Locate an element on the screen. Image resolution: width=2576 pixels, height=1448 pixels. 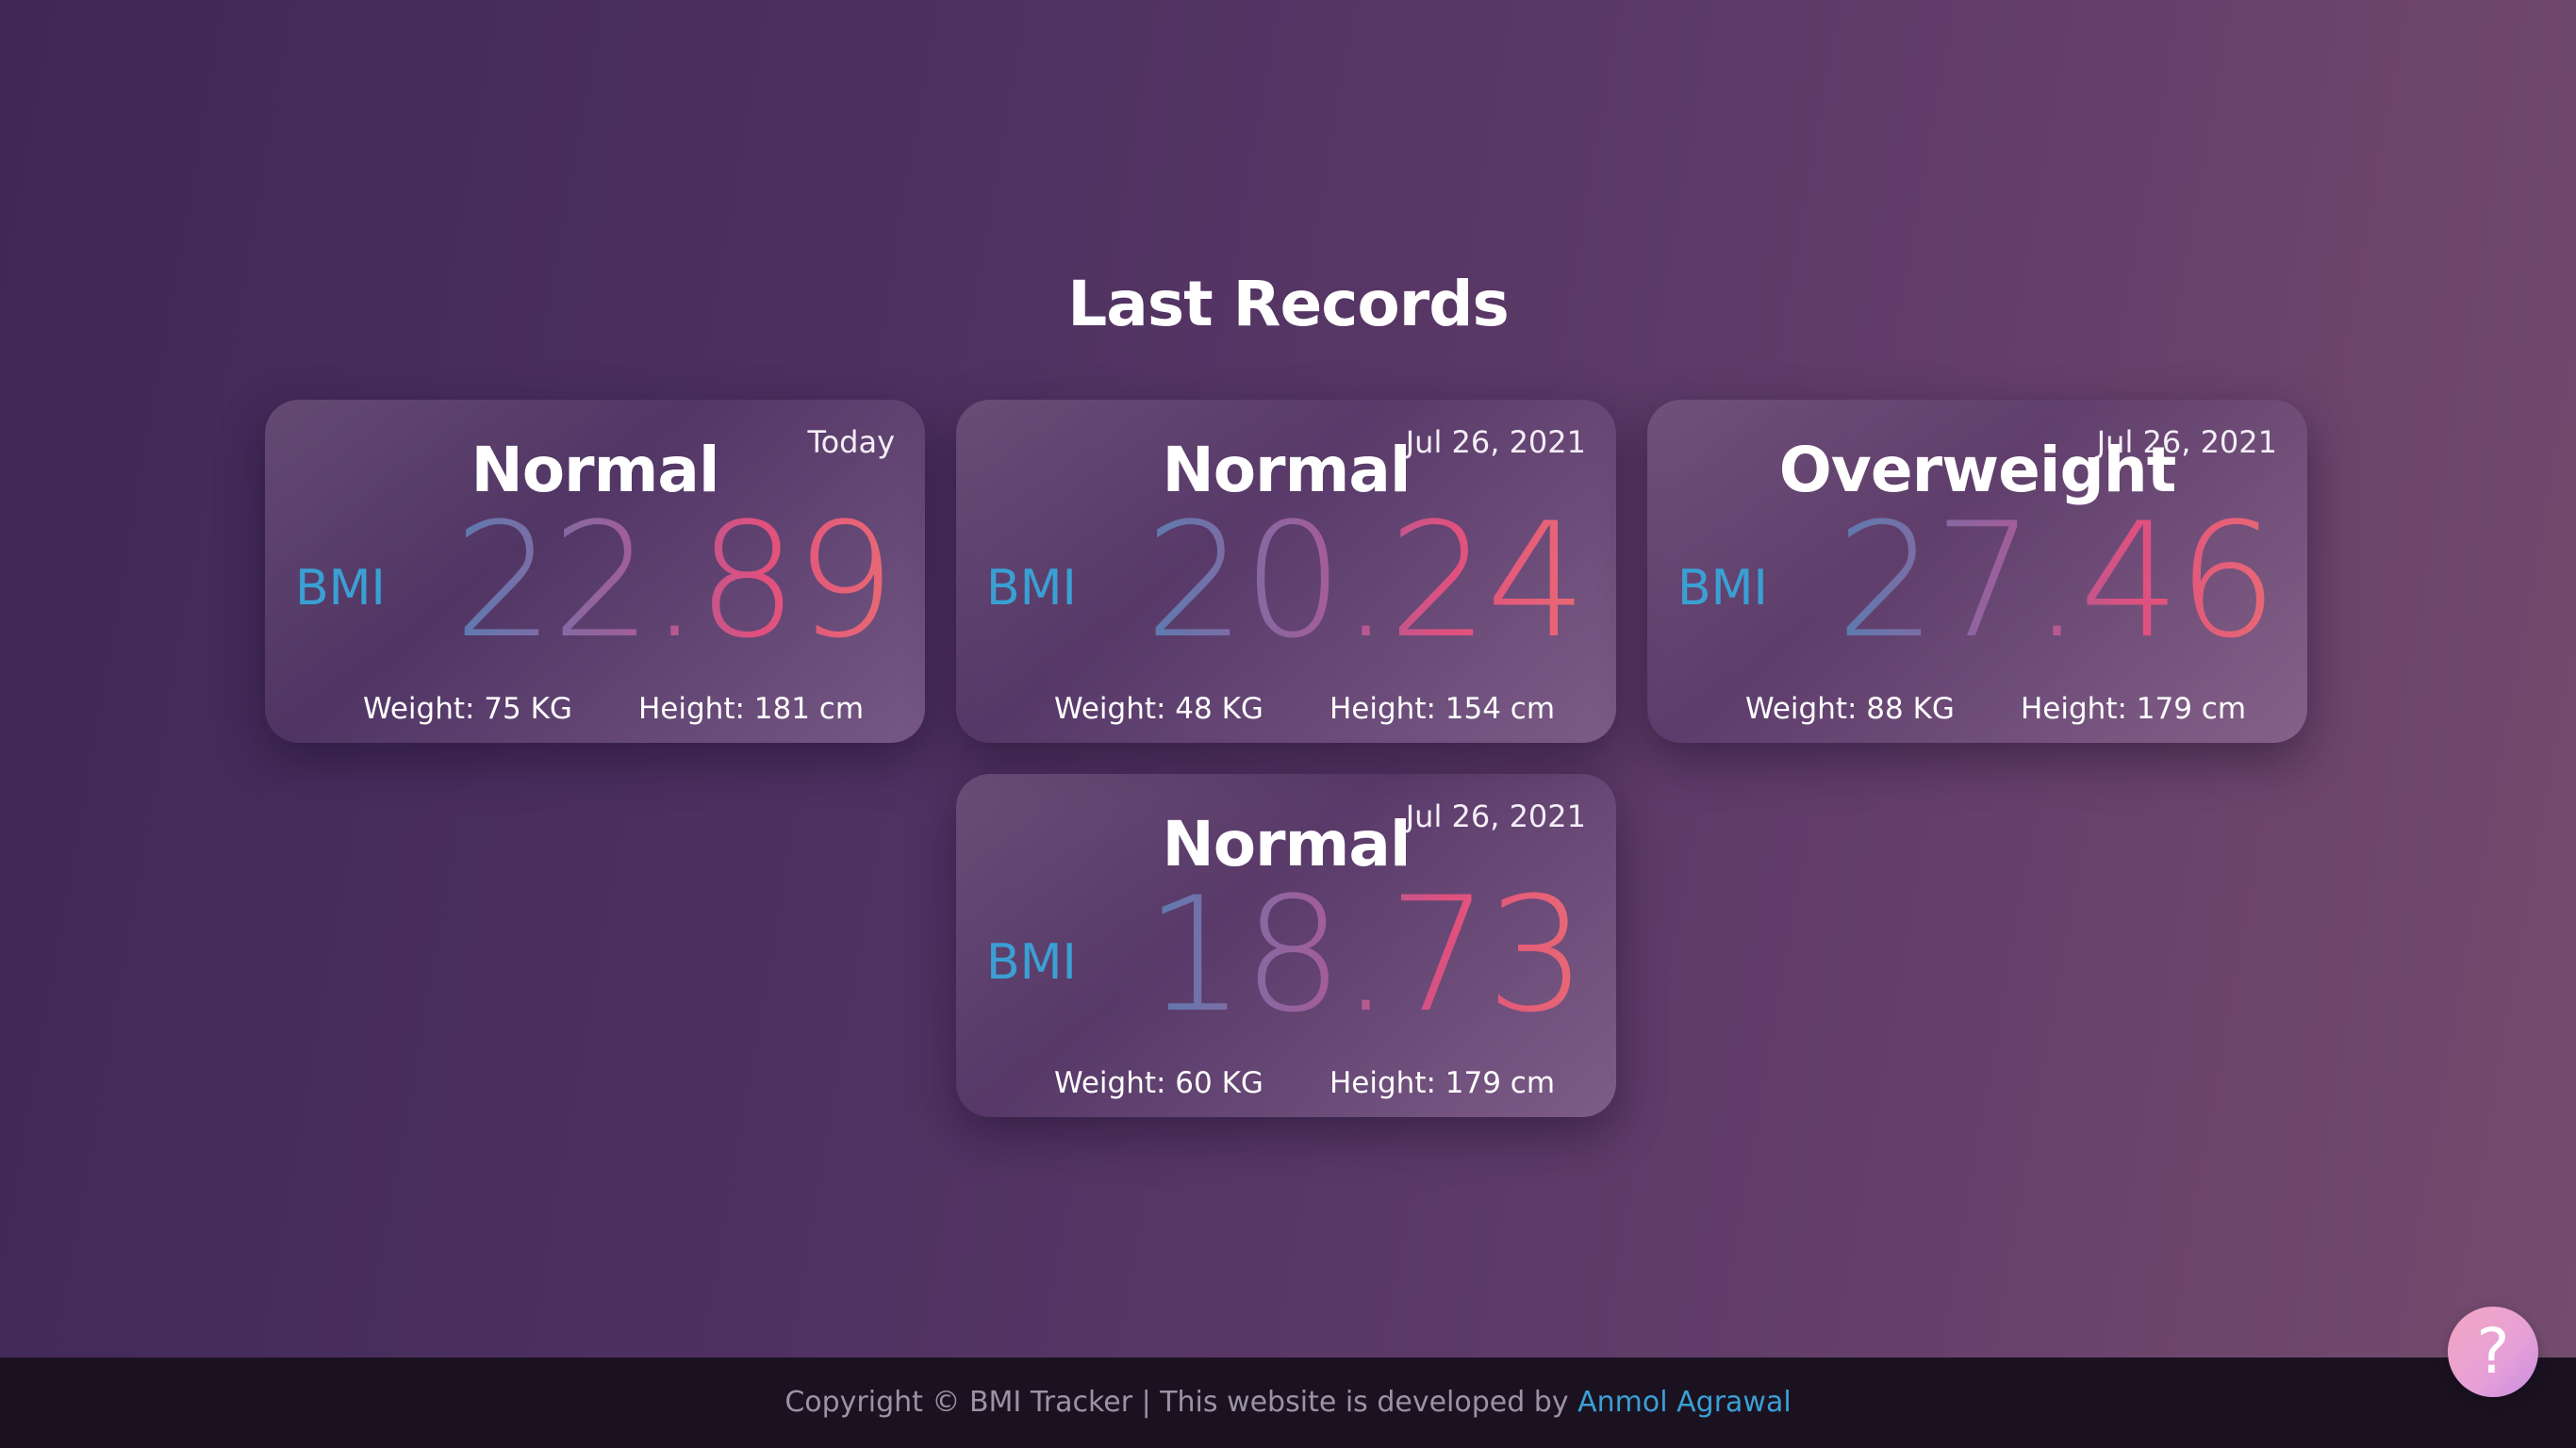
bmi-value: 27.46 is located at coordinates (2057, 580).